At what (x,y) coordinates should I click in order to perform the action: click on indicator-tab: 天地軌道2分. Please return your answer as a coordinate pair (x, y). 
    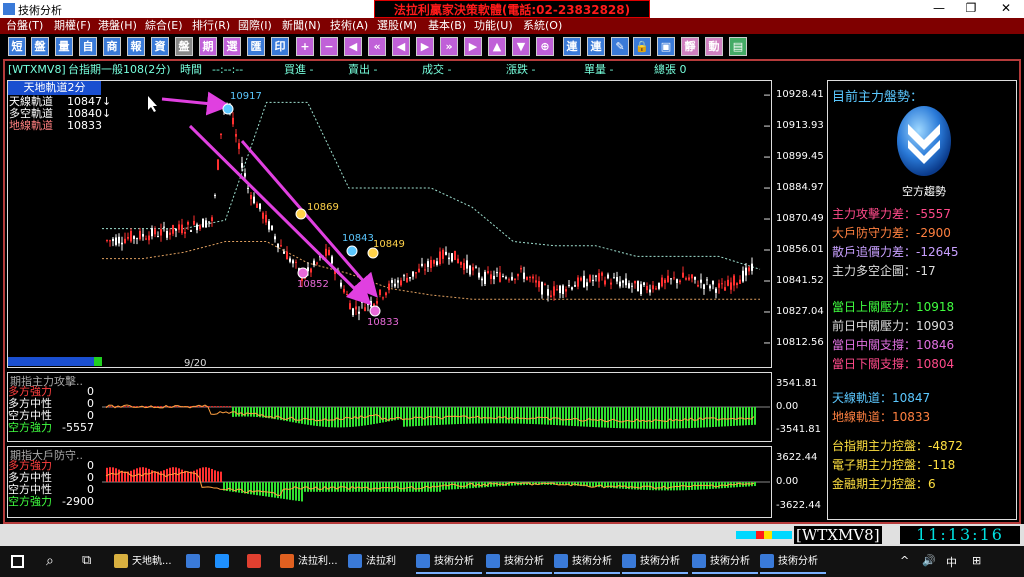
    Looking at the image, I should click on (54, 88).